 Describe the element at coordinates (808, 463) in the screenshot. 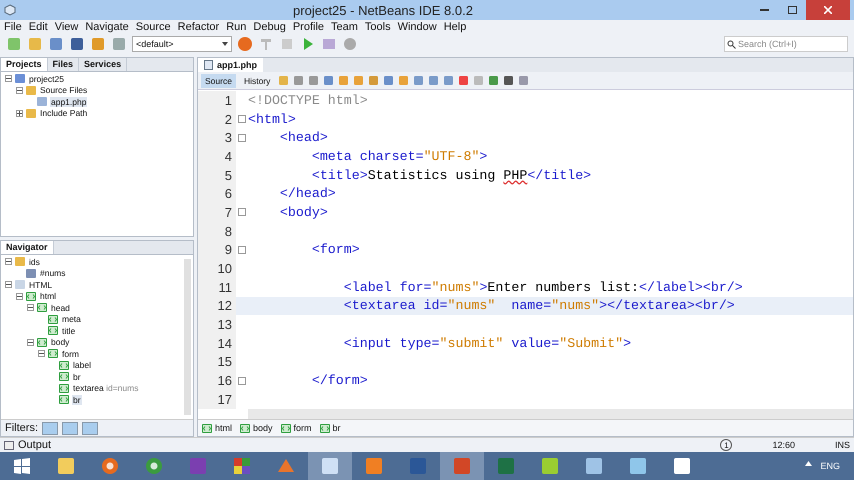

I see `tray-arrow-icon` at that location.